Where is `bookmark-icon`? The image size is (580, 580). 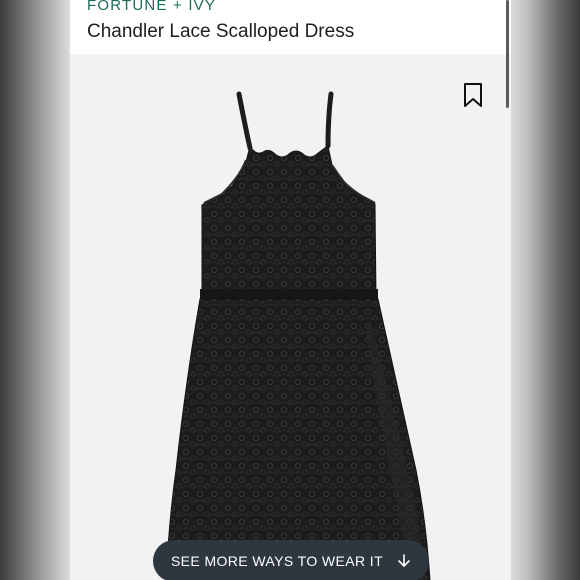
bookmark-icon is located at coordinates (473, 95).